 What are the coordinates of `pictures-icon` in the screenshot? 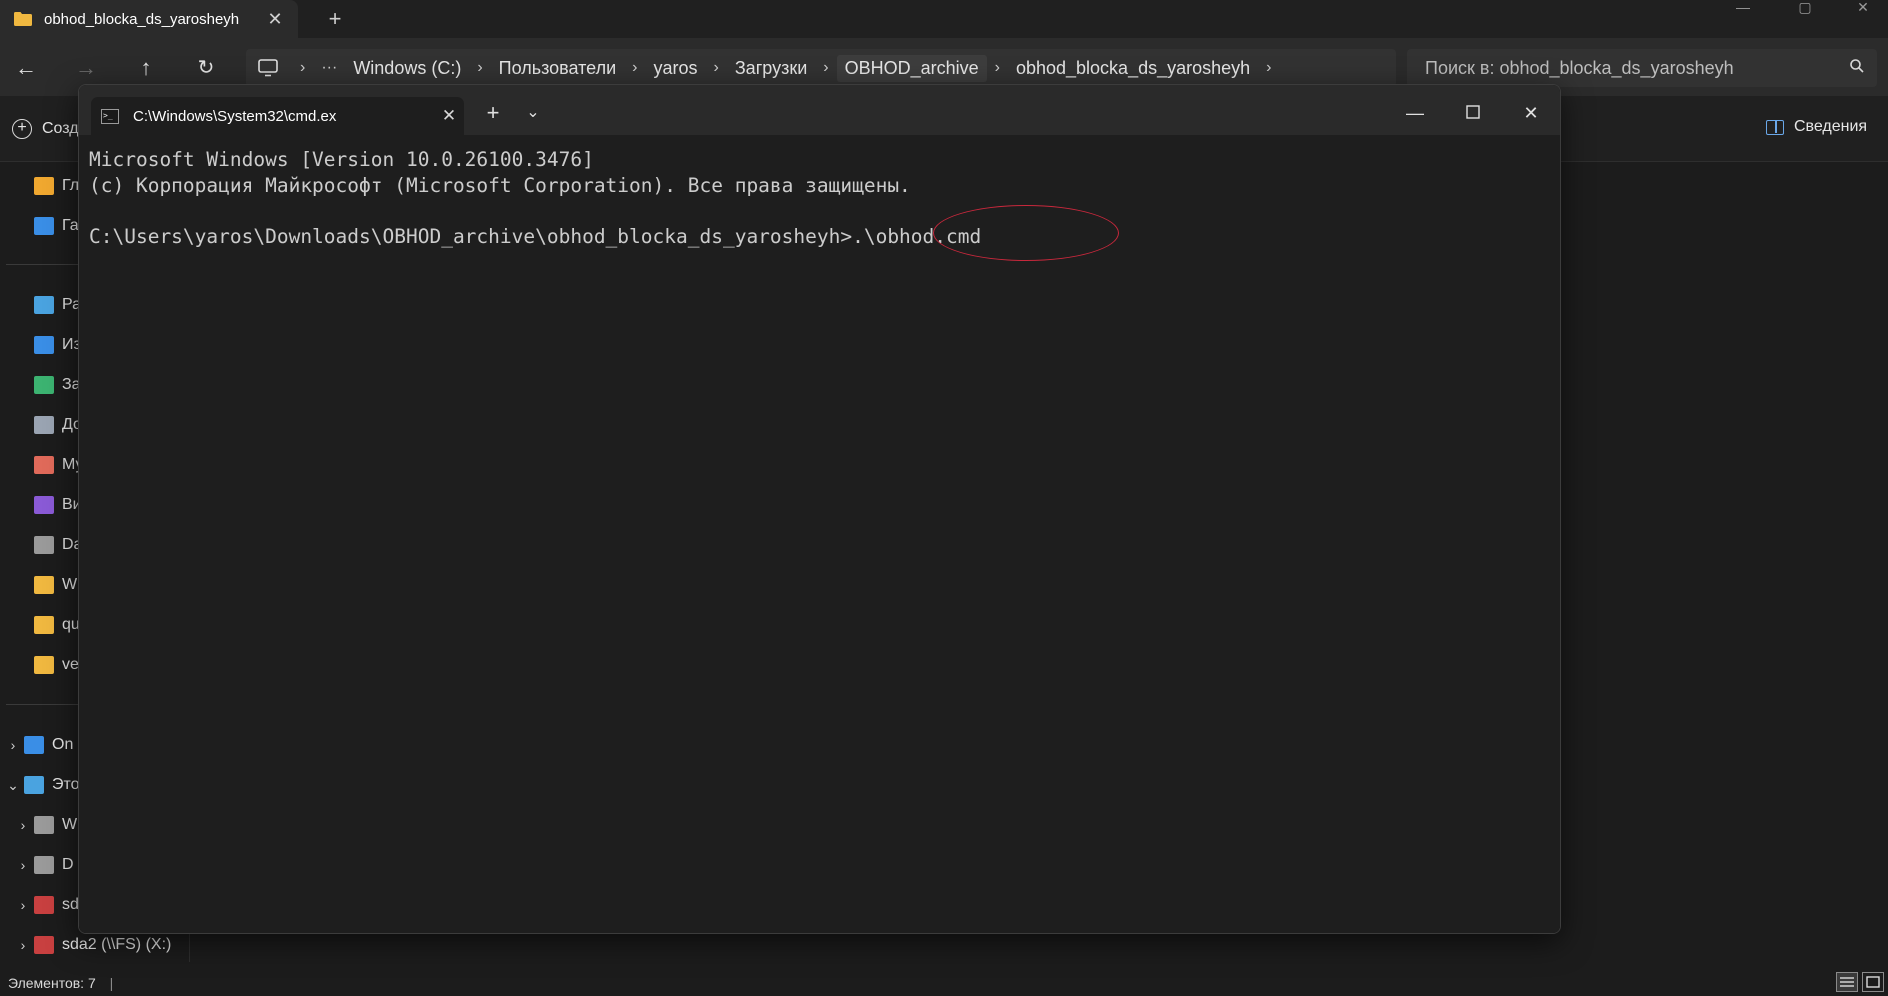 It's located at (44, 345).